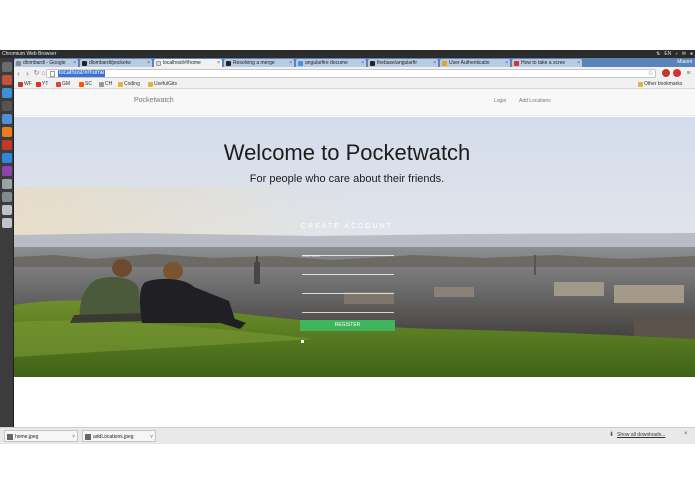 The width and height of the screenshot is (695, 494). I want to click on music-icon, so click(7, 171).